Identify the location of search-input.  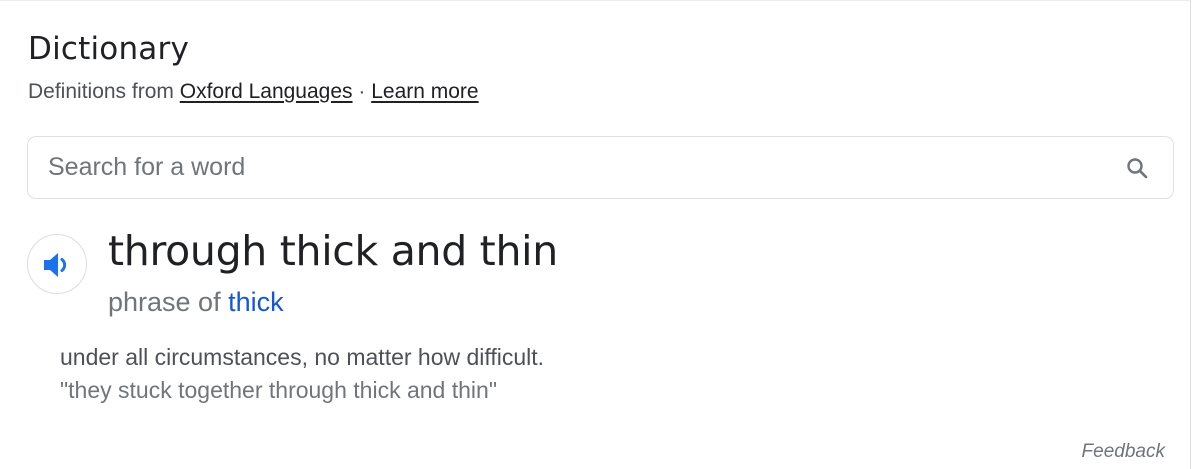
(578, 167).